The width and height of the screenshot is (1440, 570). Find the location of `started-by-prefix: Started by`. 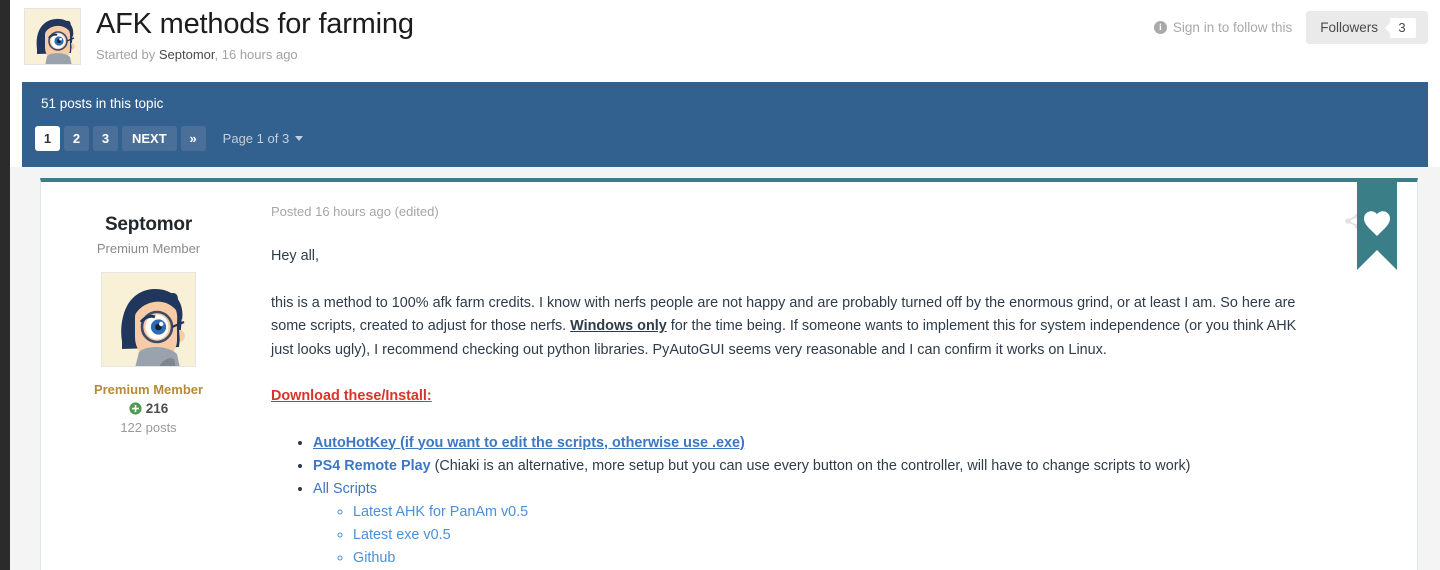

started-by-prefix: Started by is located at coordinates (127, 54).